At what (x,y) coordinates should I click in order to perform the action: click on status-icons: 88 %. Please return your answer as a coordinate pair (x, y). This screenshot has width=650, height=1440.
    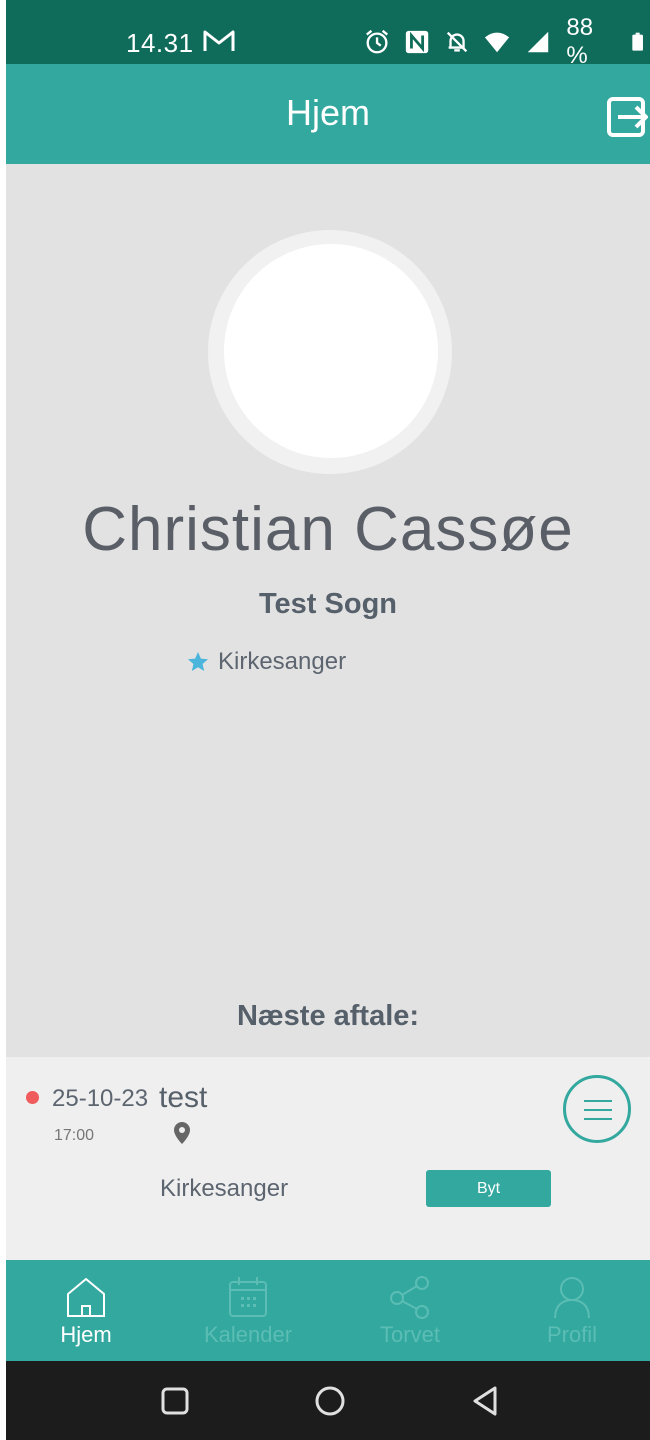
    Looking at the image, I should click on (507, 41).